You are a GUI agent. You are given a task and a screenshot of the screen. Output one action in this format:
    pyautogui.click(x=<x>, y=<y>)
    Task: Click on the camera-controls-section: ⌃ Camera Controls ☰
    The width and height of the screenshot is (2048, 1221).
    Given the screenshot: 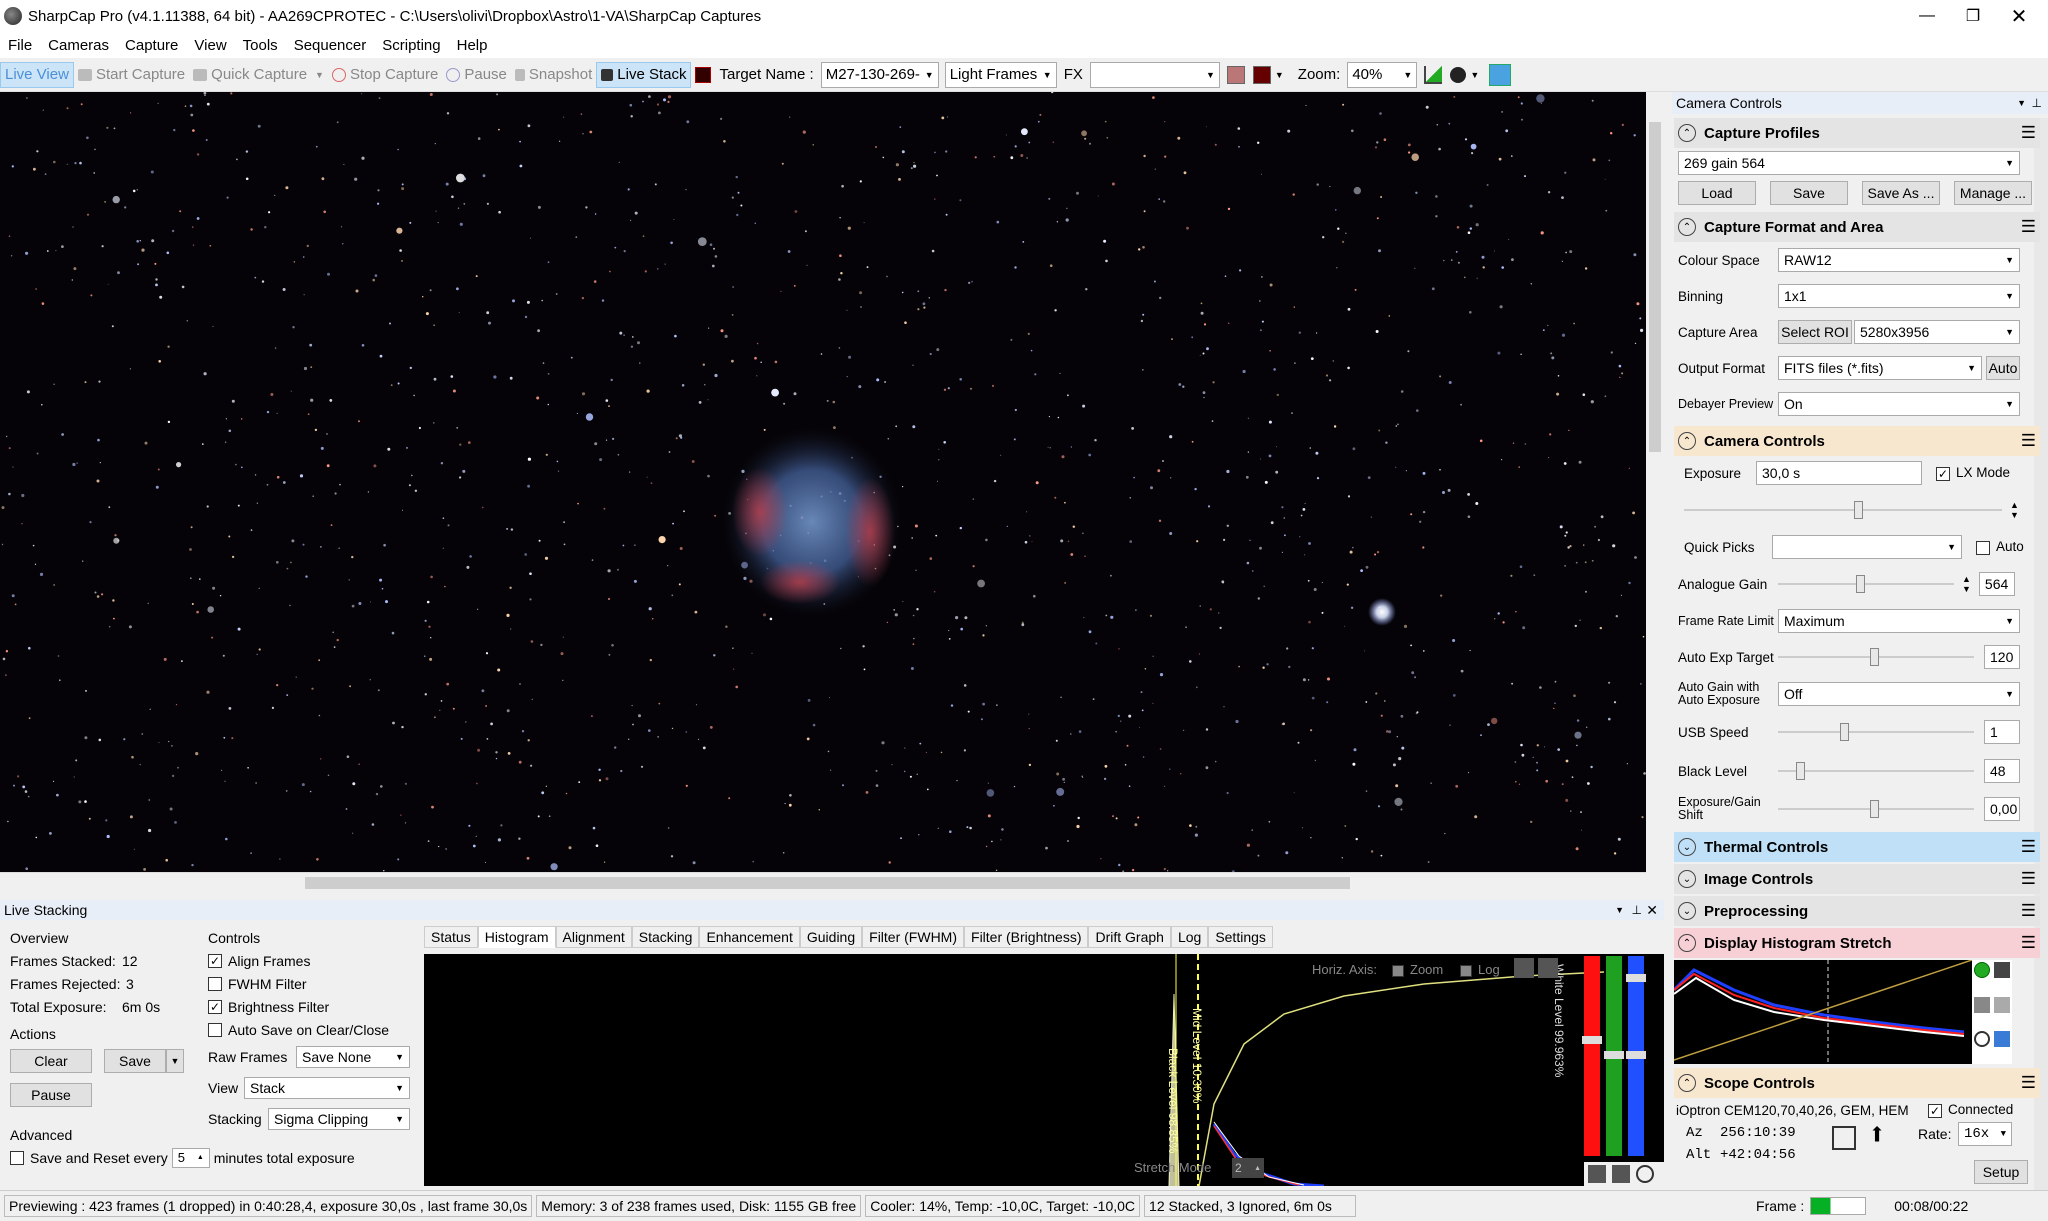 What is the action you would take?
    pyautogui.click(x=1857, y=441)
    